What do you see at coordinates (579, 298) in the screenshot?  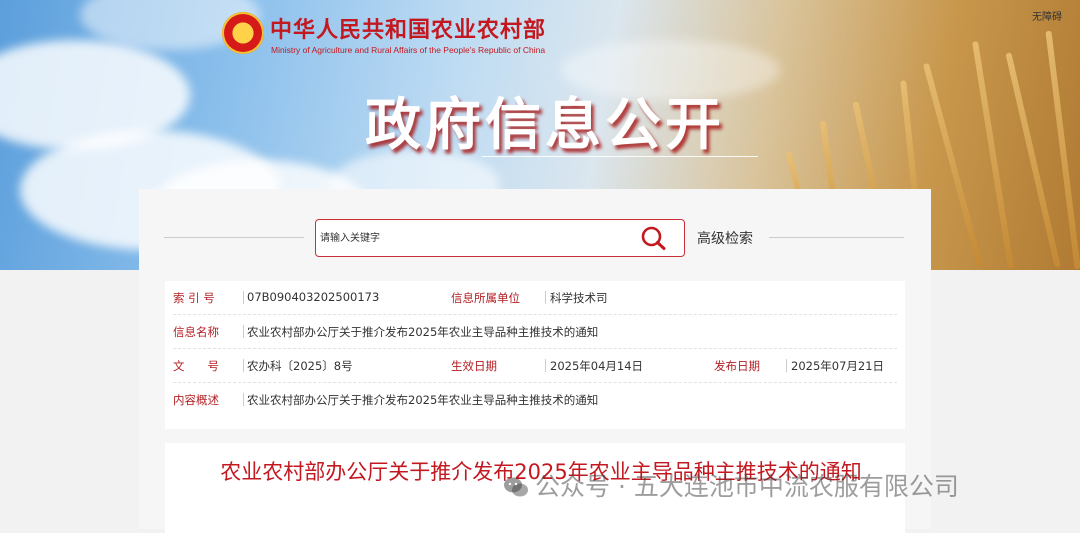 I see `unit-value: 科学技术司` at bounding box center [579, 298].